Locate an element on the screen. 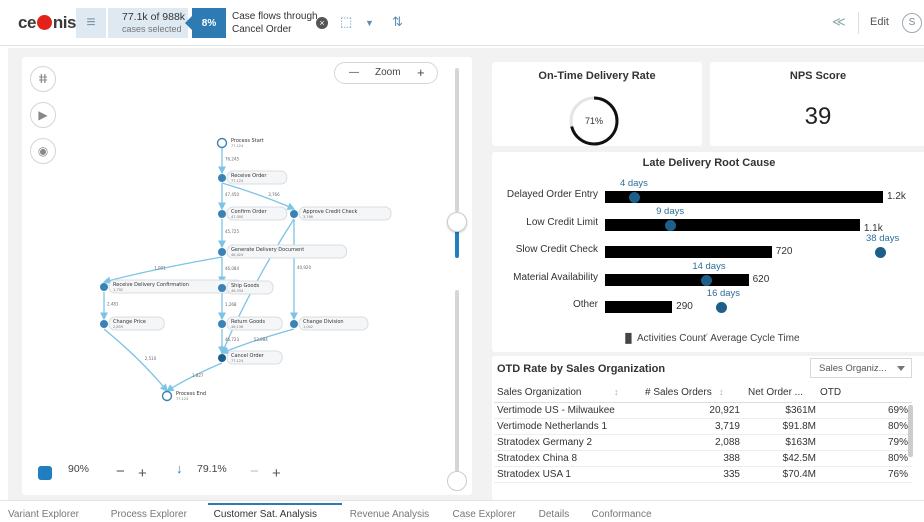  nps-title: NPS Score is located at coordinates (818, 76).